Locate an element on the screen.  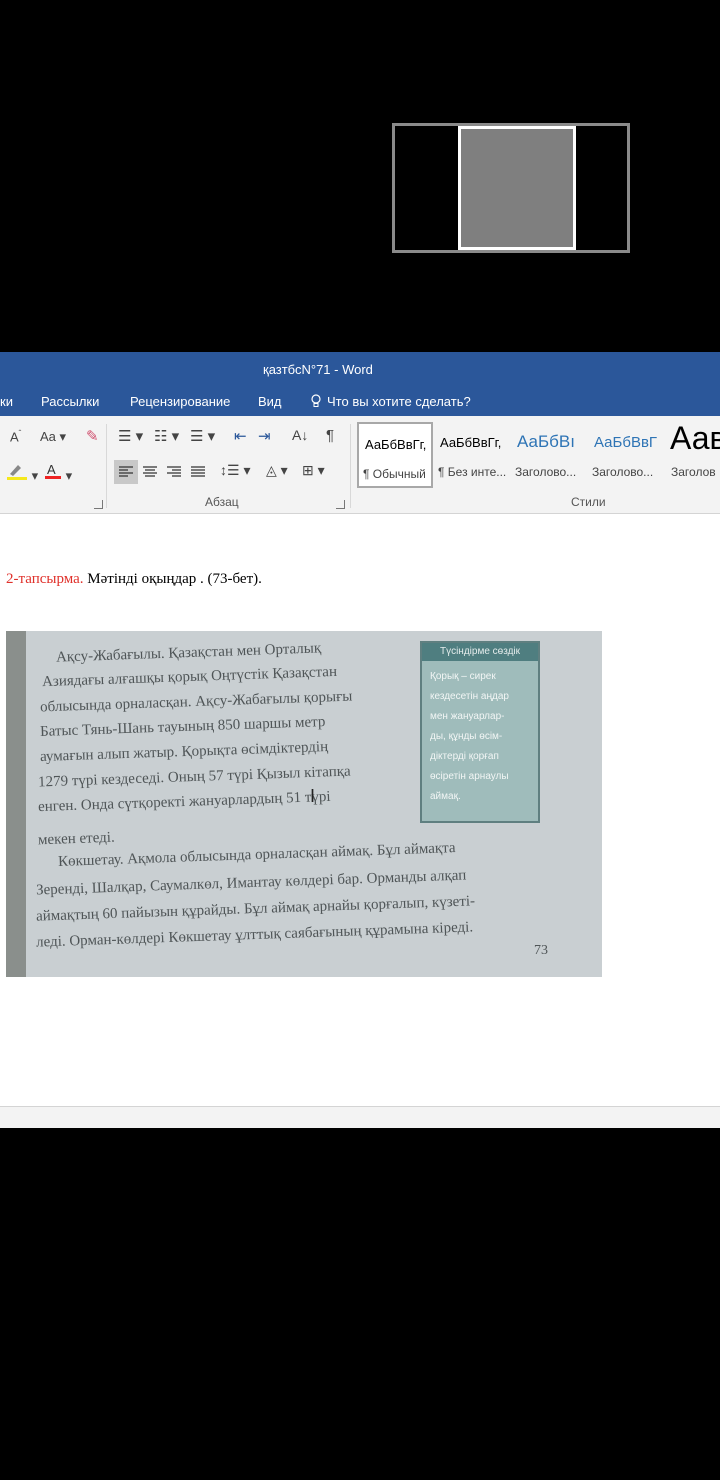
tab-review: Рецензирование is located at coordinates (180, 401).